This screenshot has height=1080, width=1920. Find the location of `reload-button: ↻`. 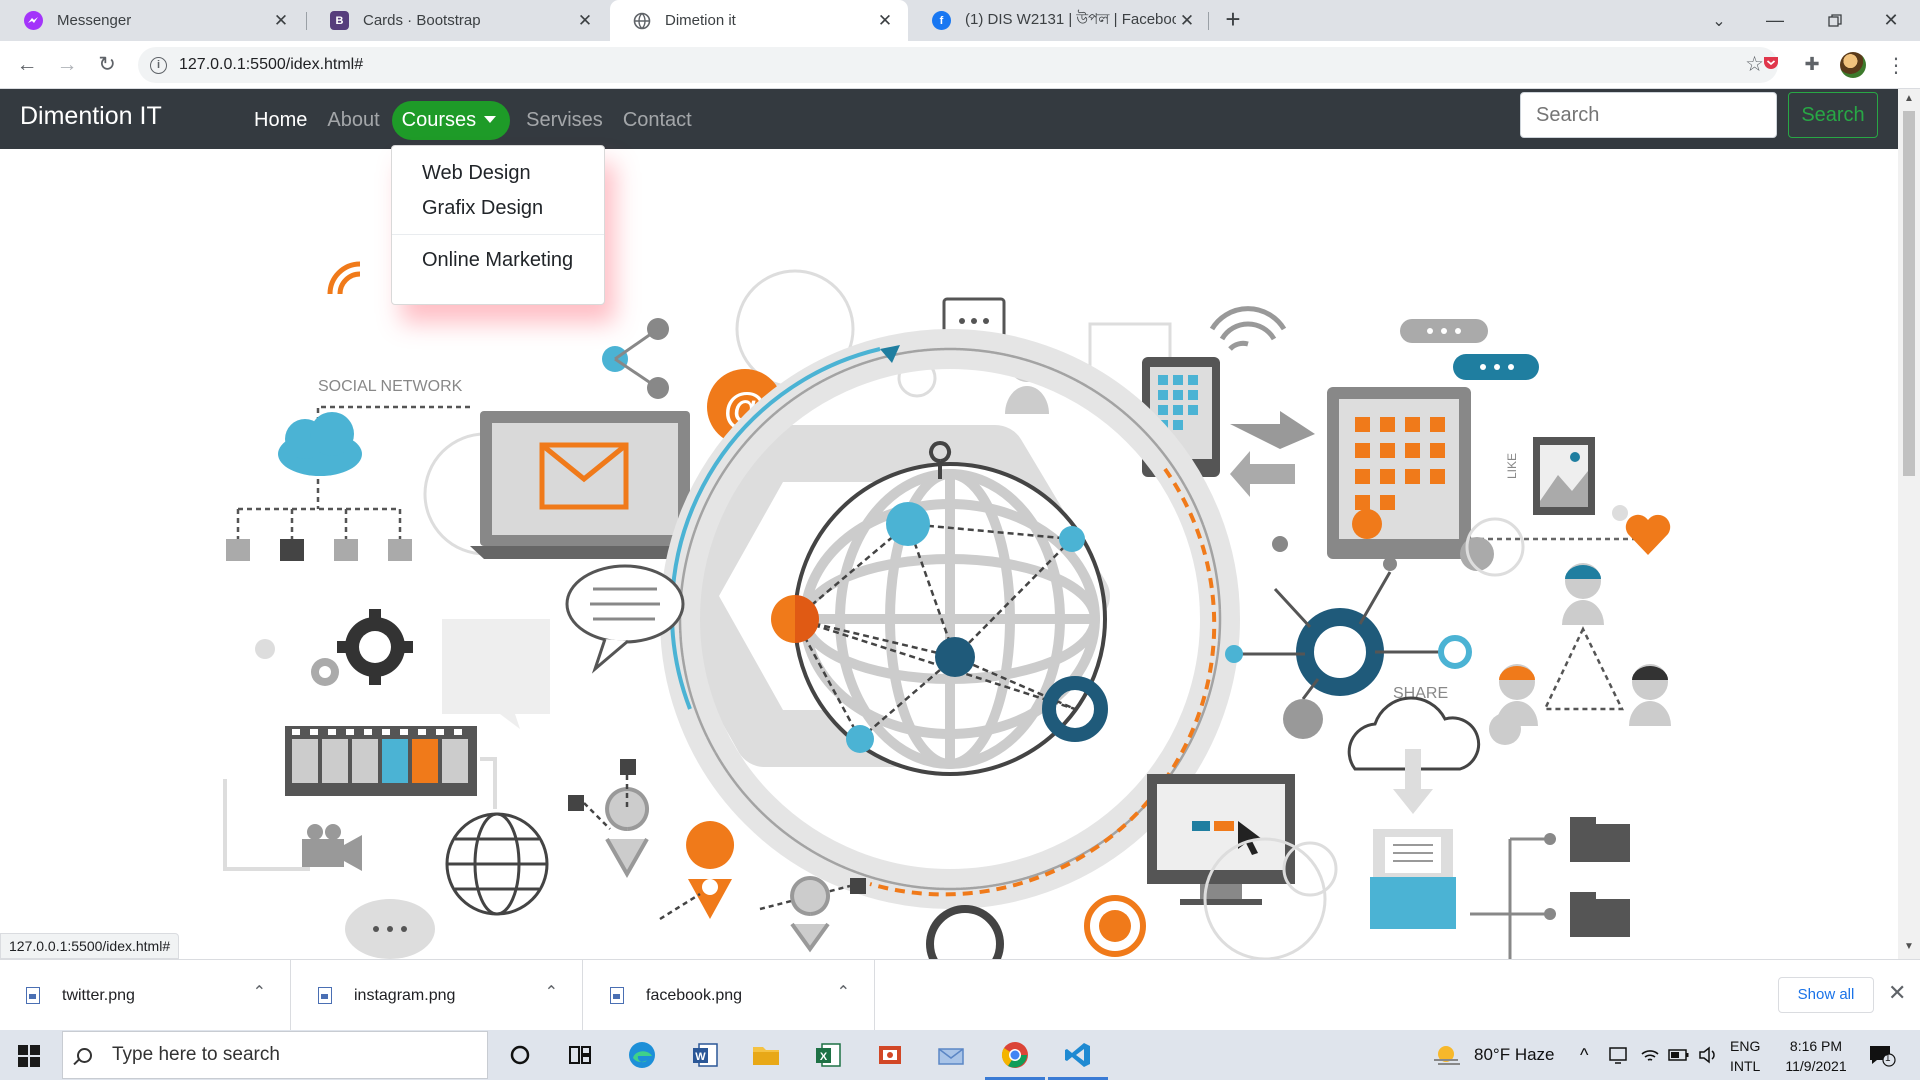

reload-button: ↻ is located at coordinates (107, 65).